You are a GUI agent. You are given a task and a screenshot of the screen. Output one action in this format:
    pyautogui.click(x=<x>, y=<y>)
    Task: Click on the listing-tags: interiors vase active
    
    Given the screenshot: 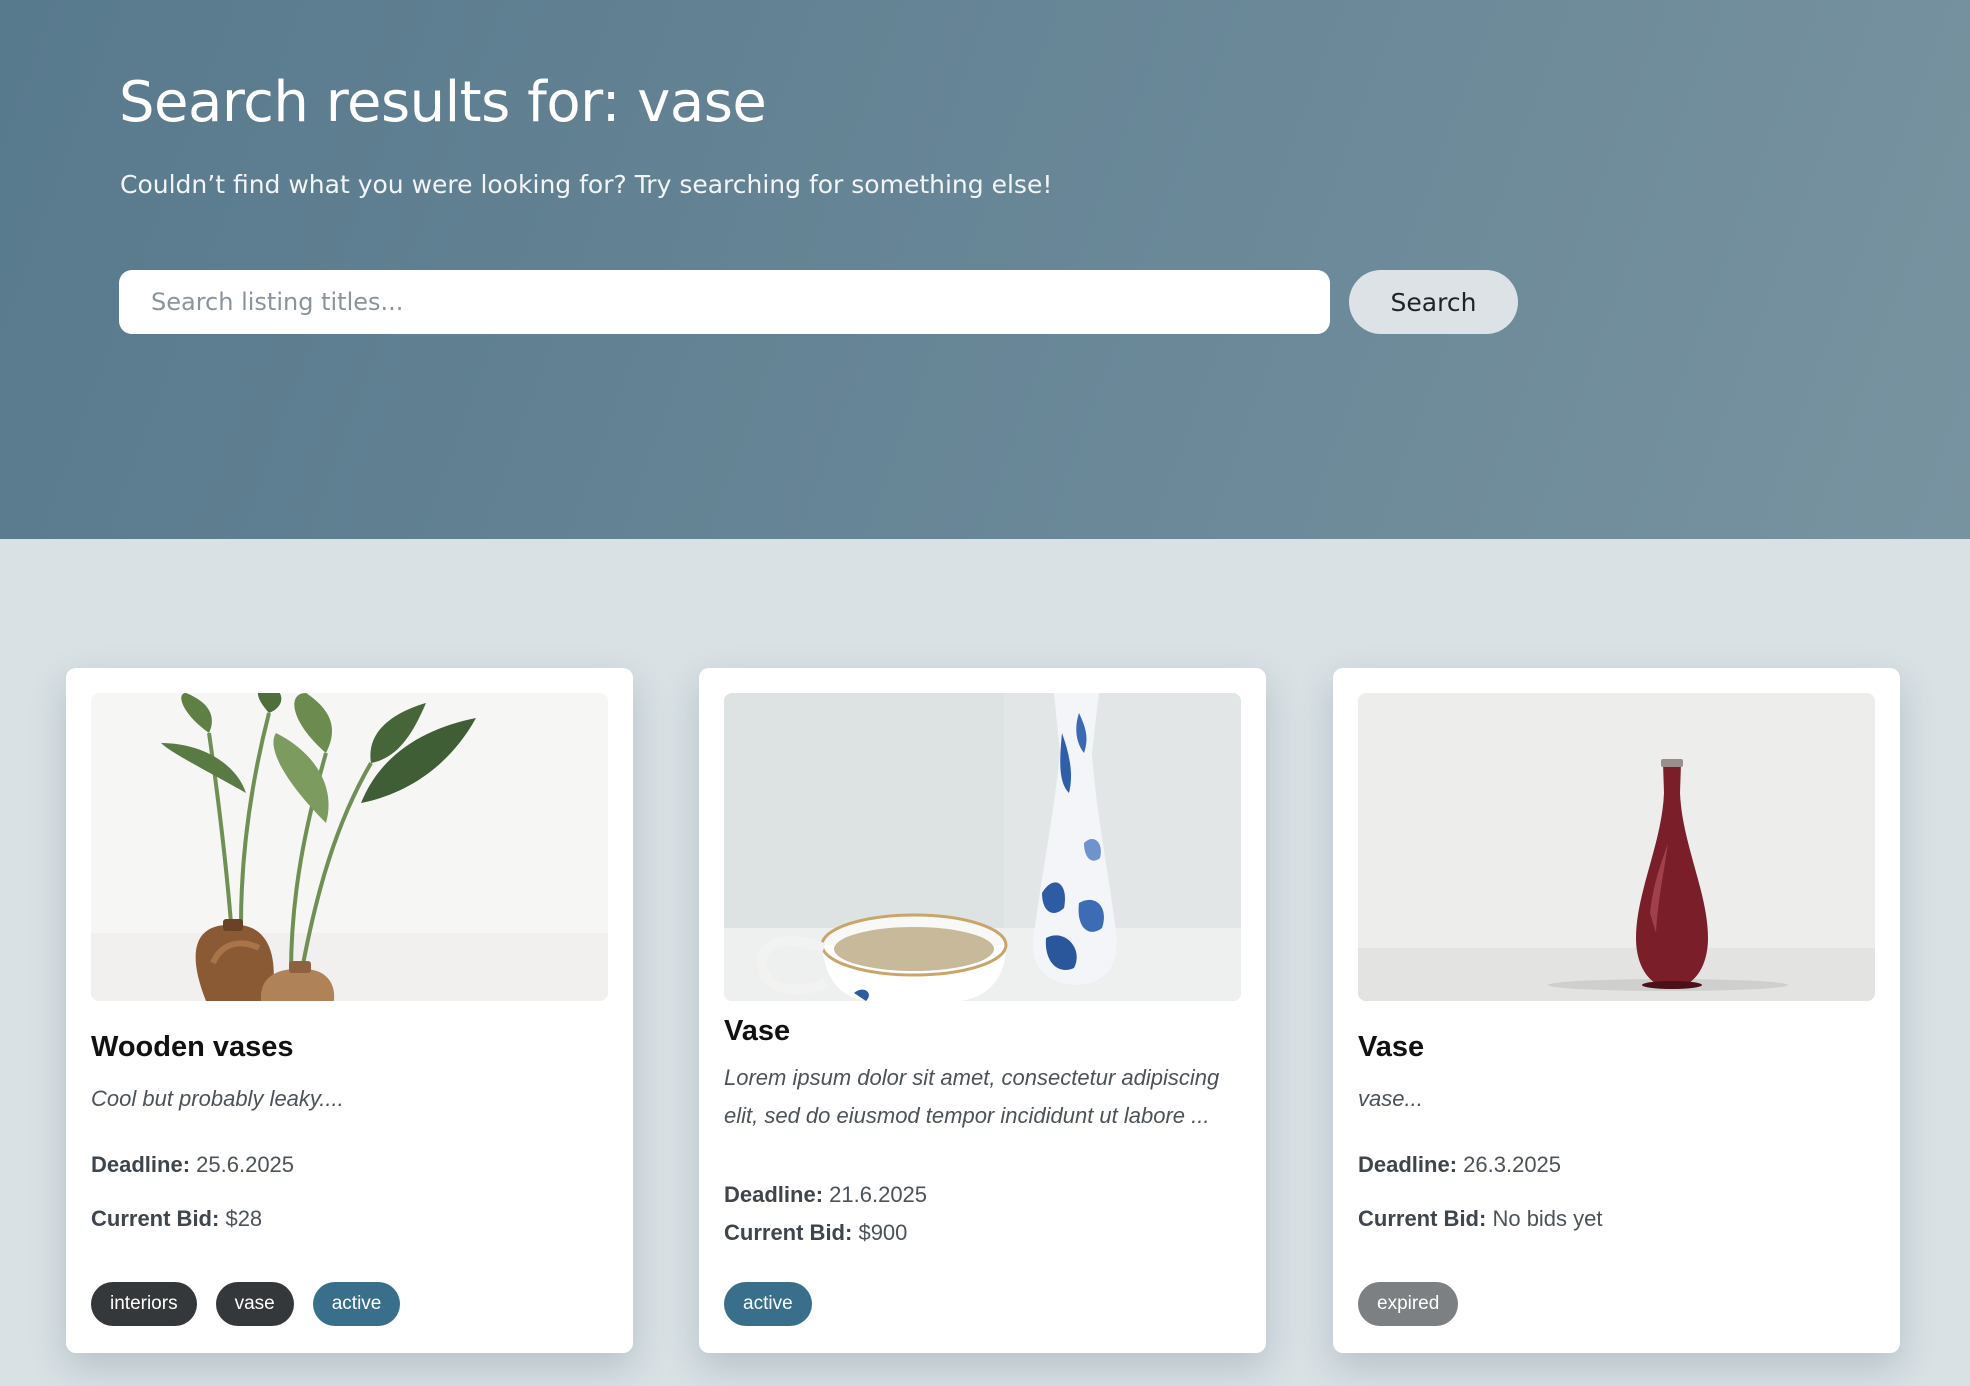 What is the action you would take?
    pyautogui.click(x=246, y=1304)
    